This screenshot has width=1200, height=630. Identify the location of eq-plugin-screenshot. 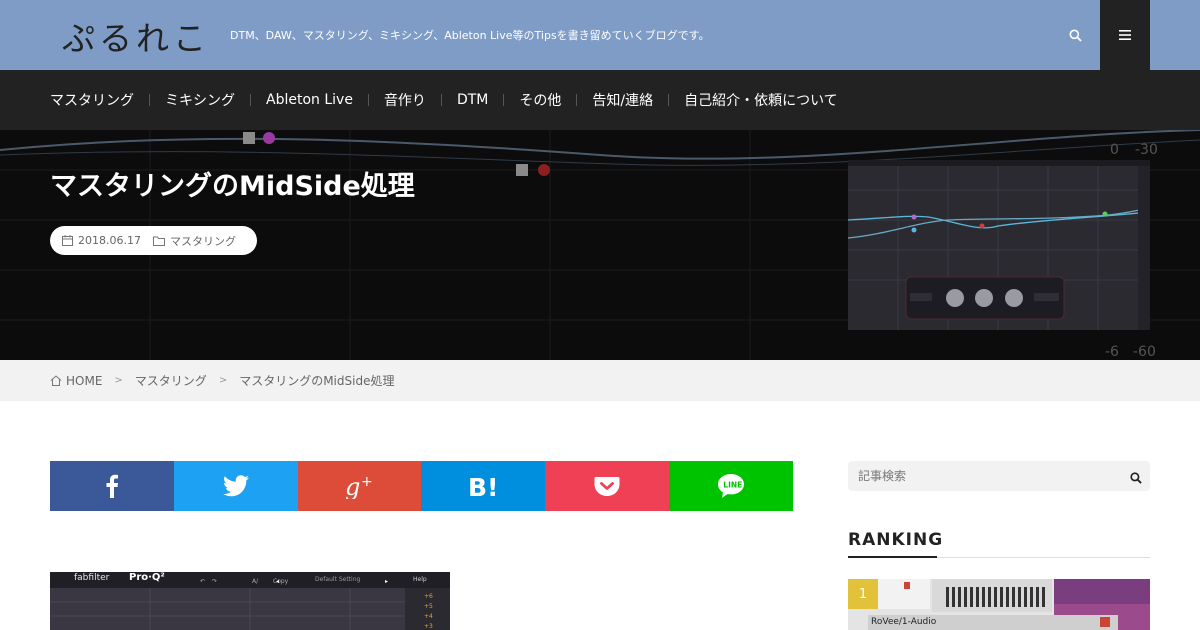
(999, 245).